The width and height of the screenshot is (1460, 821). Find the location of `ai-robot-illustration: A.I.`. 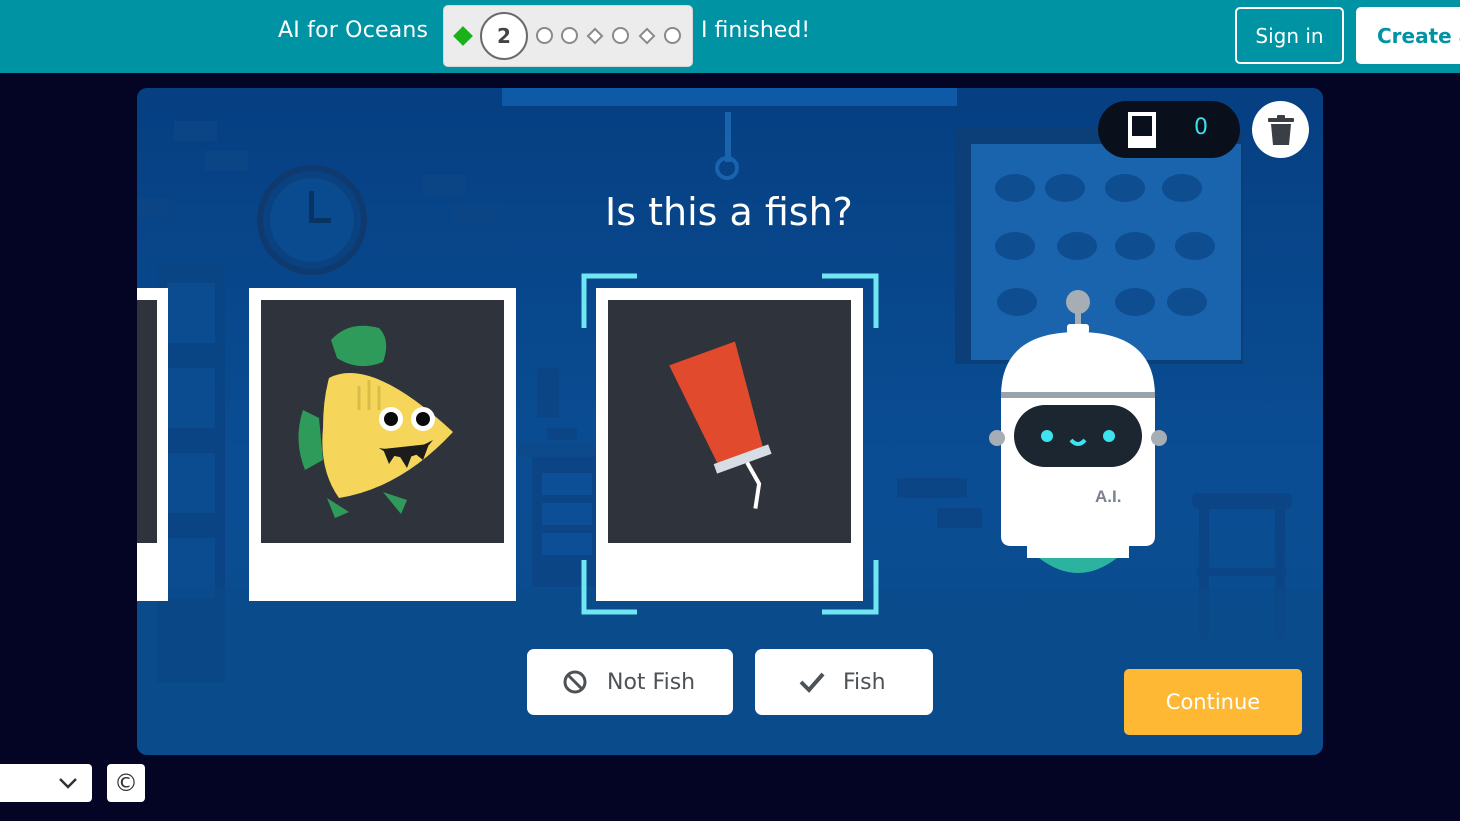

ai-robot-illustration: A.I. is located at coordinates (1078, 431).